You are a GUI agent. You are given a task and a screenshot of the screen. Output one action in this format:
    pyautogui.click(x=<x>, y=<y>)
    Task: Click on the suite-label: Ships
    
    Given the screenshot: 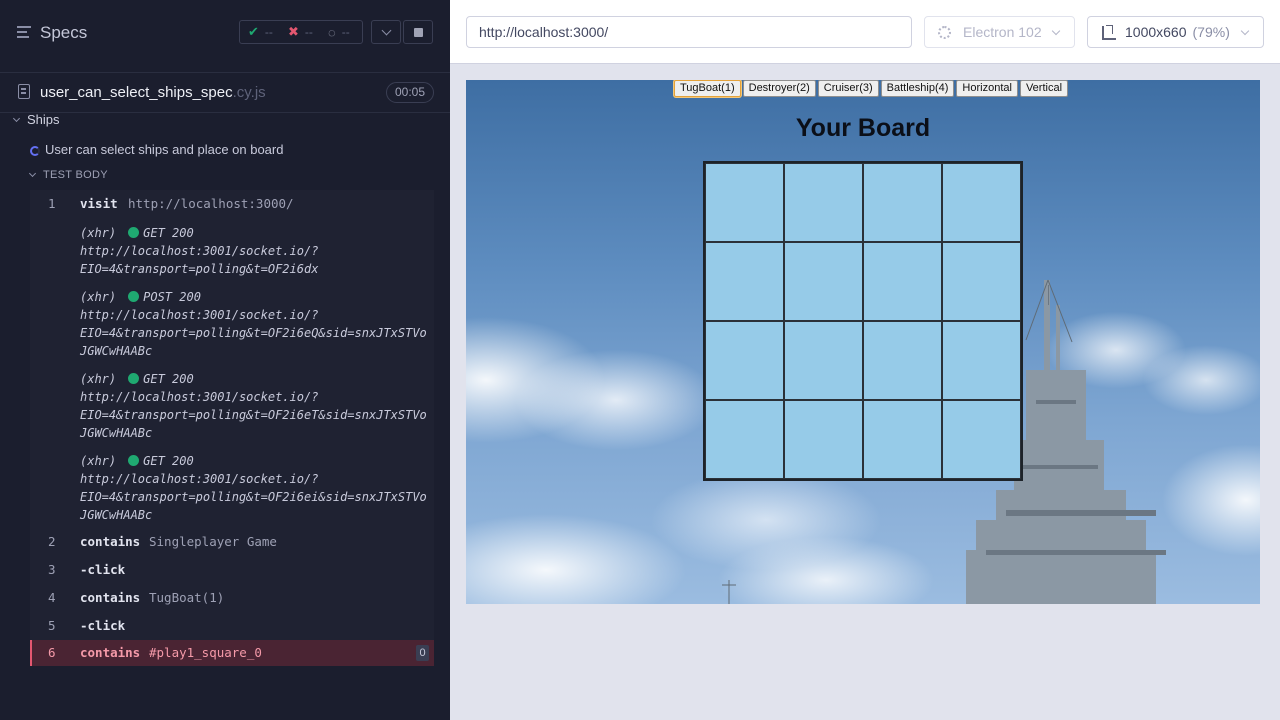 What is the action you would take?
    pyautogui.click(x=43, y=119)
    